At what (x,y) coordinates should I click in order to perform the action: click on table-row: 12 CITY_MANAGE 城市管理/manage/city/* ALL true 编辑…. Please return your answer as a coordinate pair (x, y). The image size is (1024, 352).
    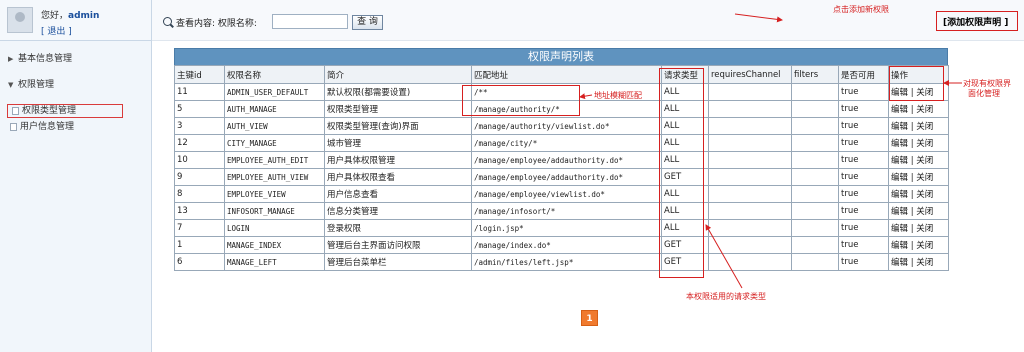
    Looking at the image, I should click on (561, 143).